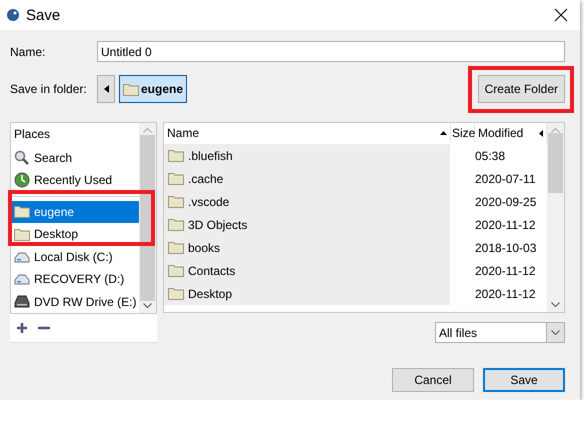  Describe the element at coordinates (490, 155) in the screenshot. I see `modified-cell-text: 05:38` at that location.